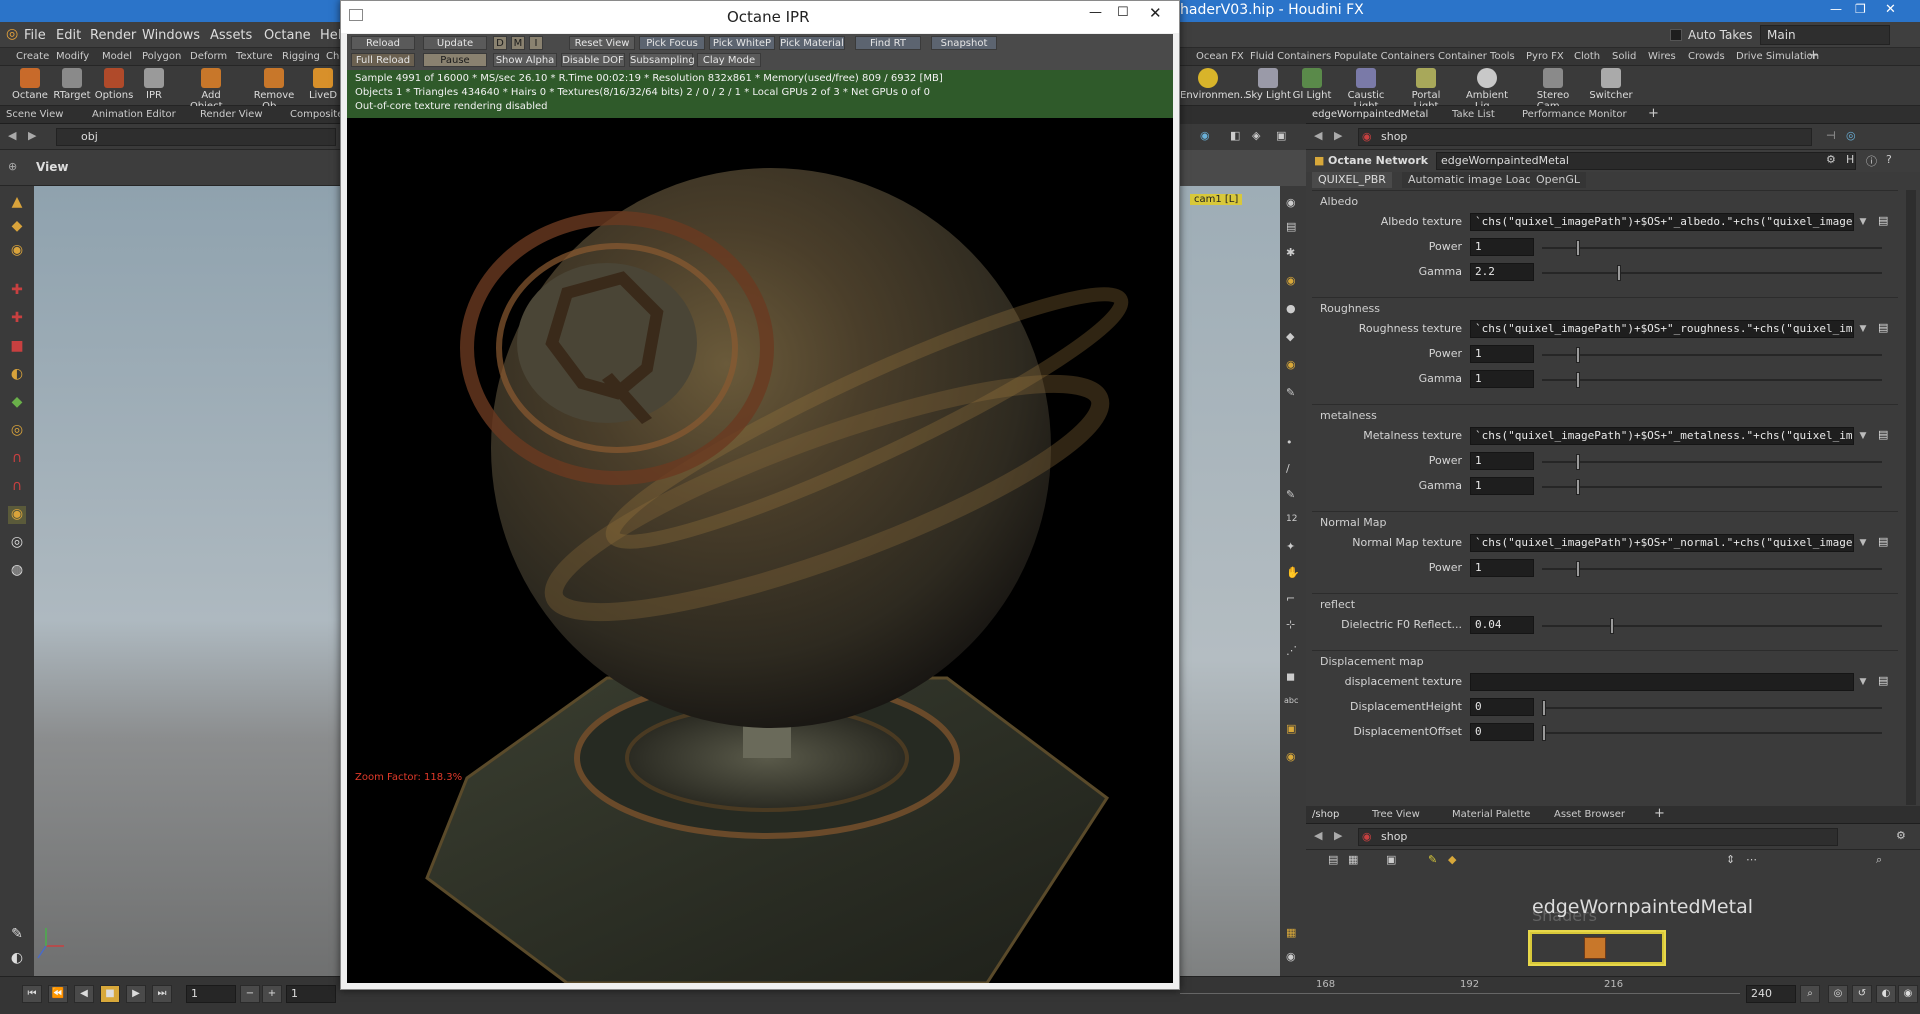 This screenshot has width=1920, height=1014. What do you see at coordinates (1256, 135) in the screenshot?
I see `lighting-icon: ◈` at bounding box center [1256, 135].